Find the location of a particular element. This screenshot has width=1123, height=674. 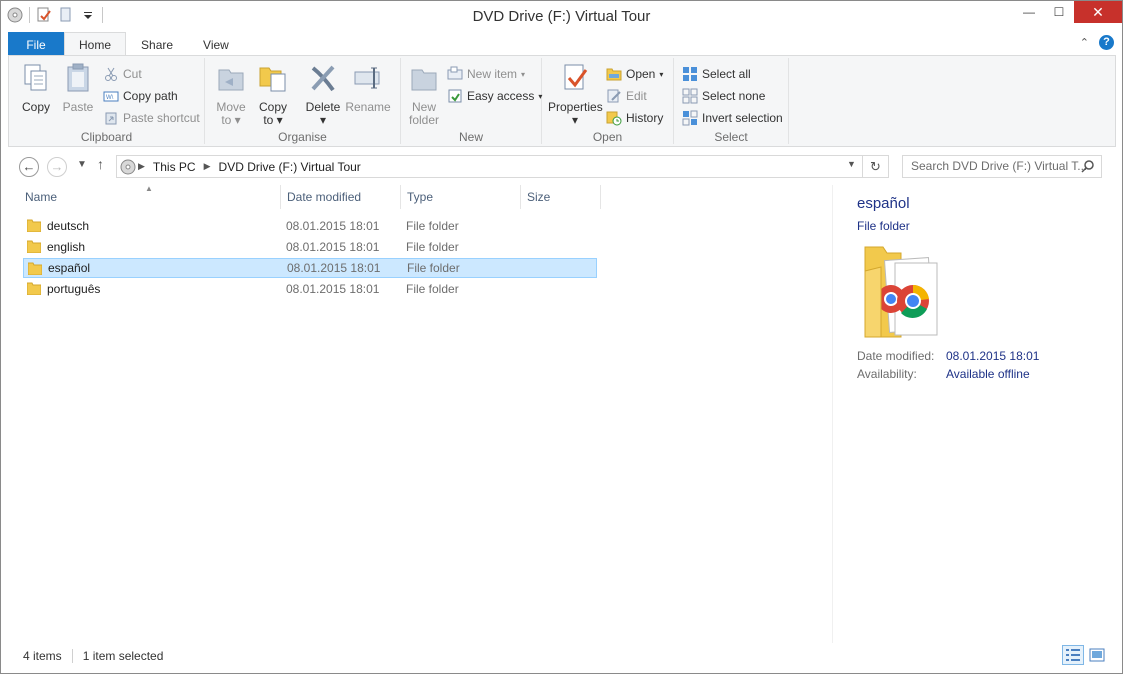

recent-locations-dropdown: ▼ is located at coordinates (82, 164).